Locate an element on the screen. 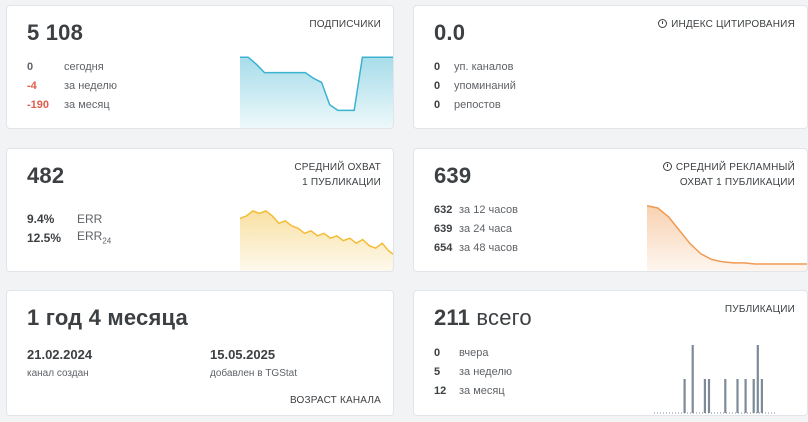 The width and height of the screenshot is (808, 422). ad-reach-label-line2: ОХВАТ 1 ПУБЛИКАЦИИ is located at coordinates (737, 182).